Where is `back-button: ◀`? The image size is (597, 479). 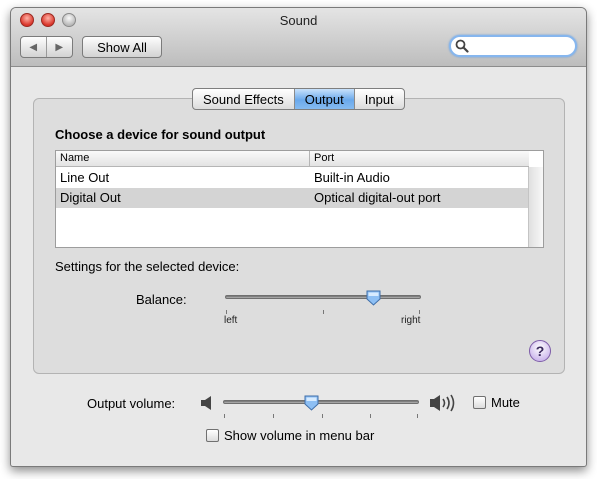
back-button: ◀ is located at coordinates (34, 47).